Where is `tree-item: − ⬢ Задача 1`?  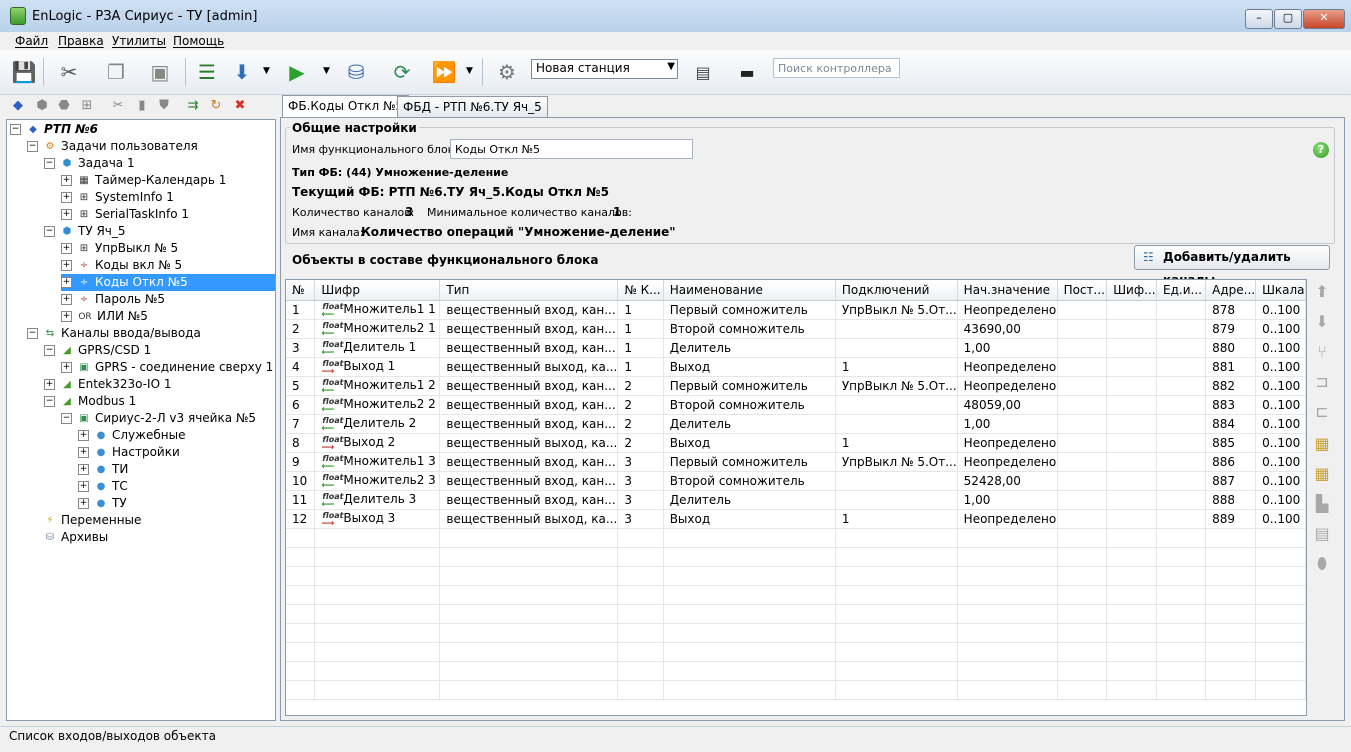
tree-item: − ⬢ Задача 1 is located at coordinates (89, 163).